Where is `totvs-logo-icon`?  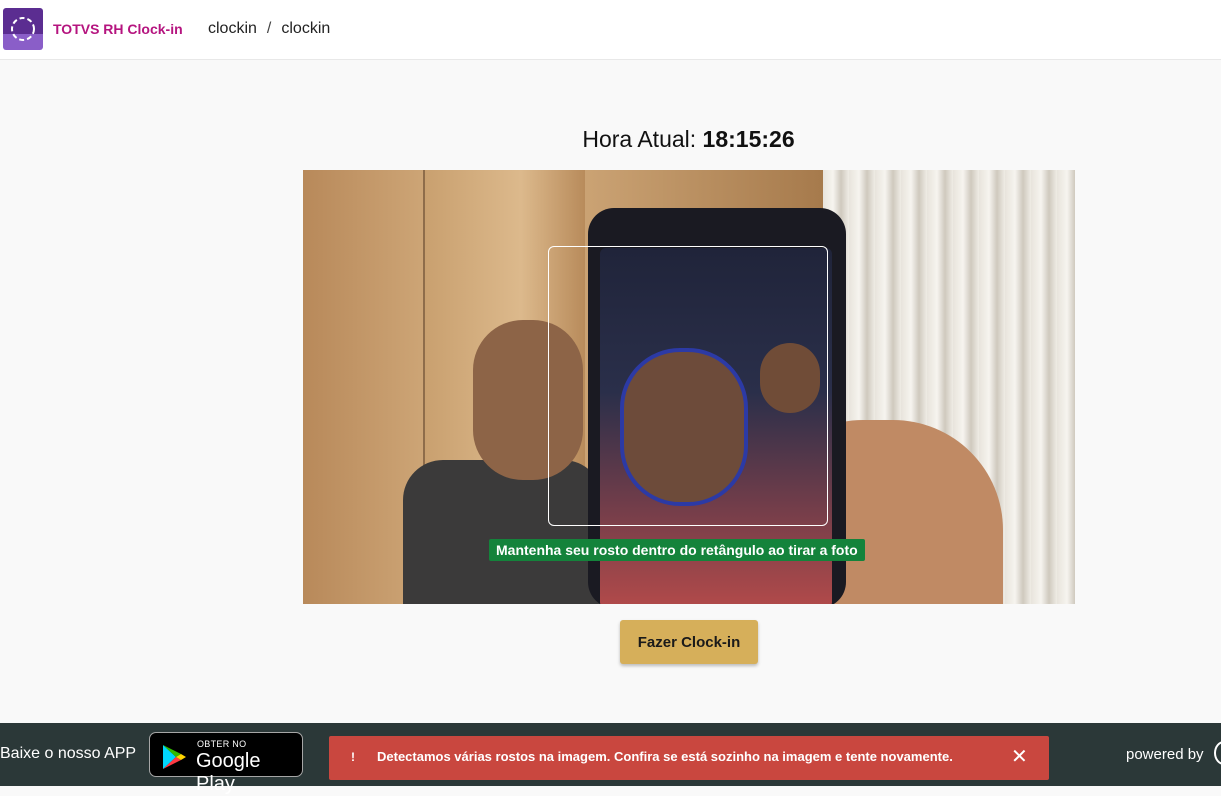 totvs-logo-icon is located at coordinates (23, 29).